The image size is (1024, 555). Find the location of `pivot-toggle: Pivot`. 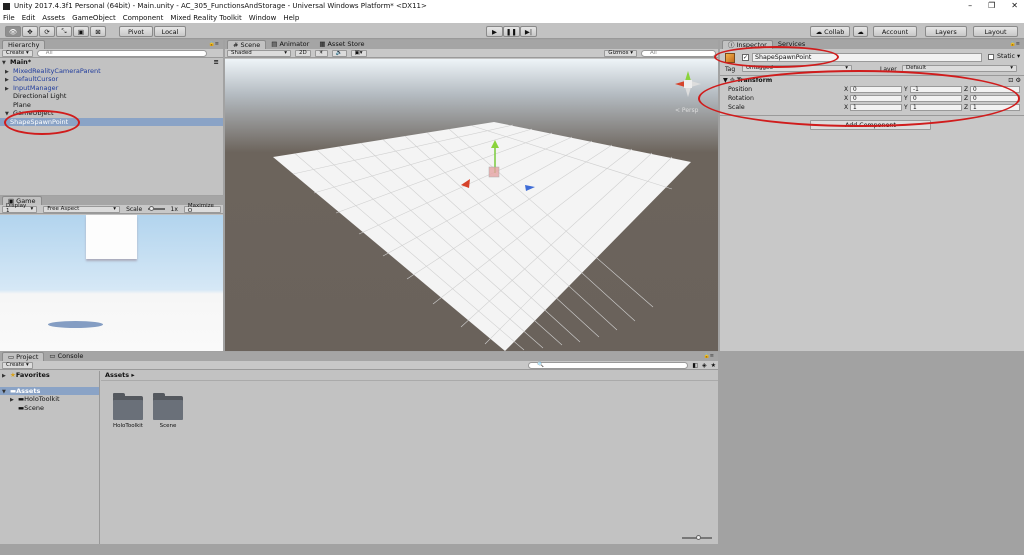

pivot-toggle: Pivot is located at coordinates (136, 31).